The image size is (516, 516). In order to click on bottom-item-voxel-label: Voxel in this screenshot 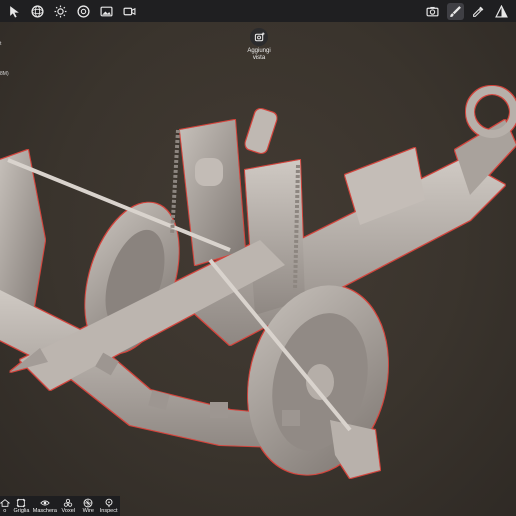, I will do `click(68, 511)`.